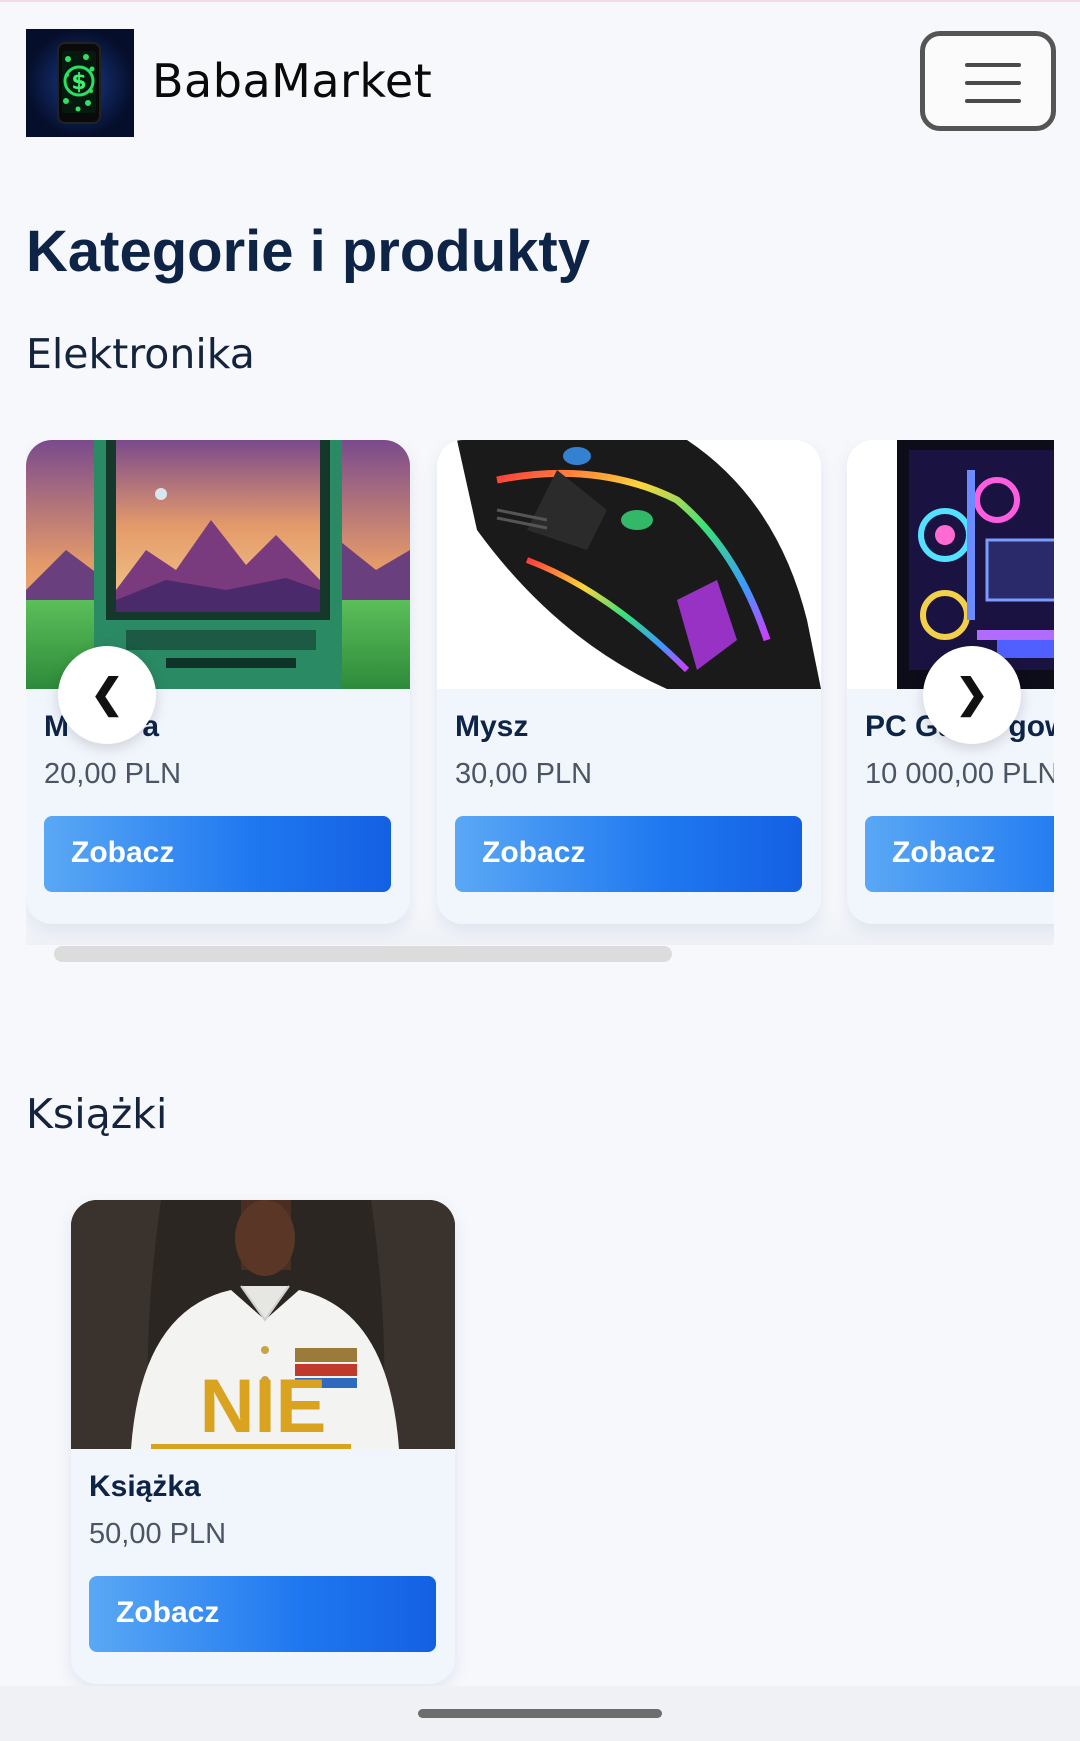  I want to click on product-name: Książka, so click(145, 1487).